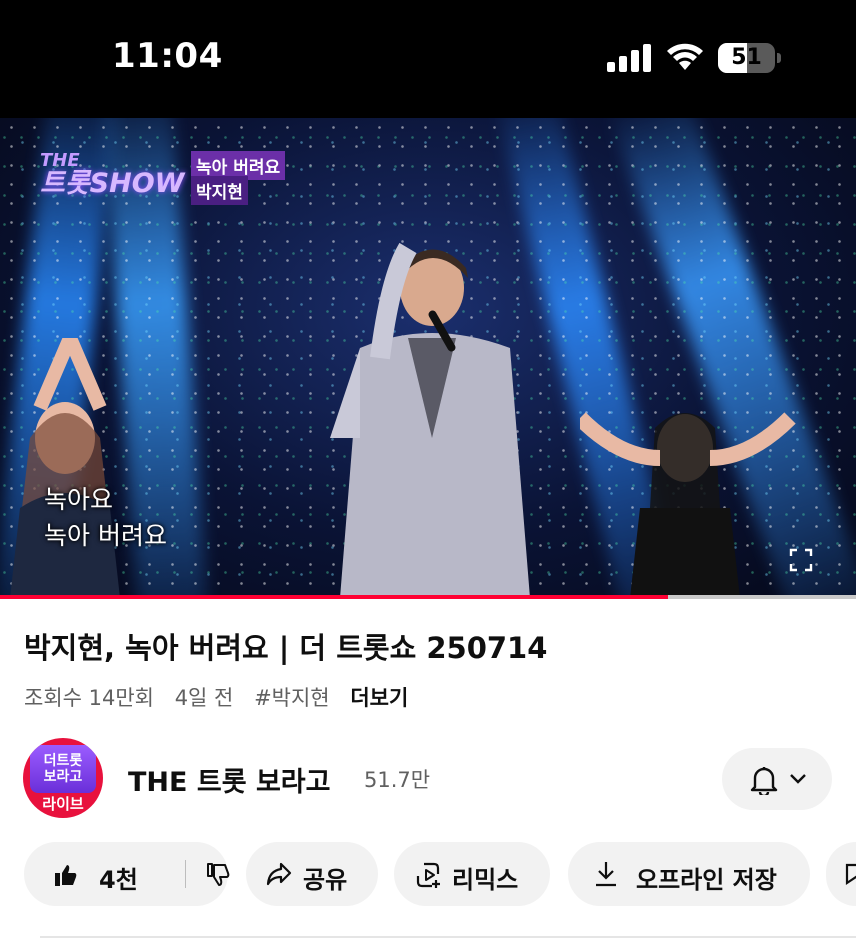  What do you see at coordinates (219, 190) in the screenshot?
I see `singer-caption: 박지현` at bounding box center [219, 190].